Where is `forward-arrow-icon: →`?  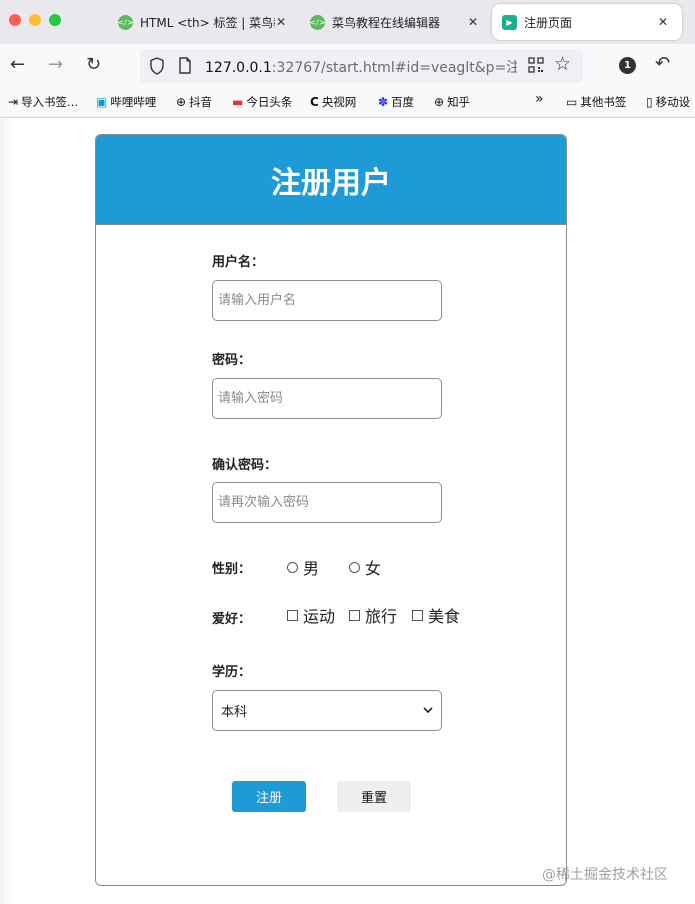
forward-arrow-icon: → is located at coordinates (55, 65).